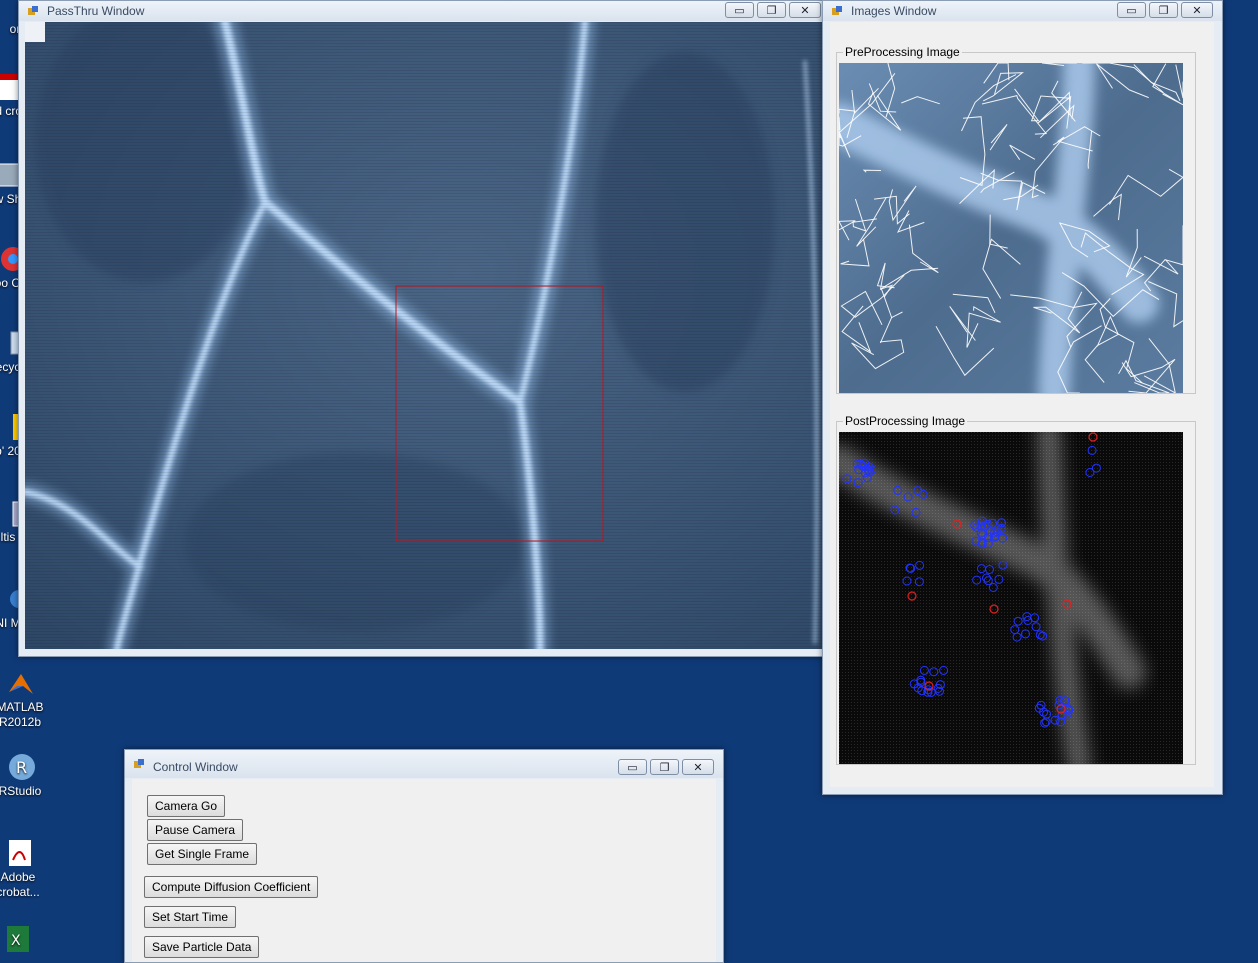  I want to click on save-particle-data-button: Save Particle Data, so click(202, 947).